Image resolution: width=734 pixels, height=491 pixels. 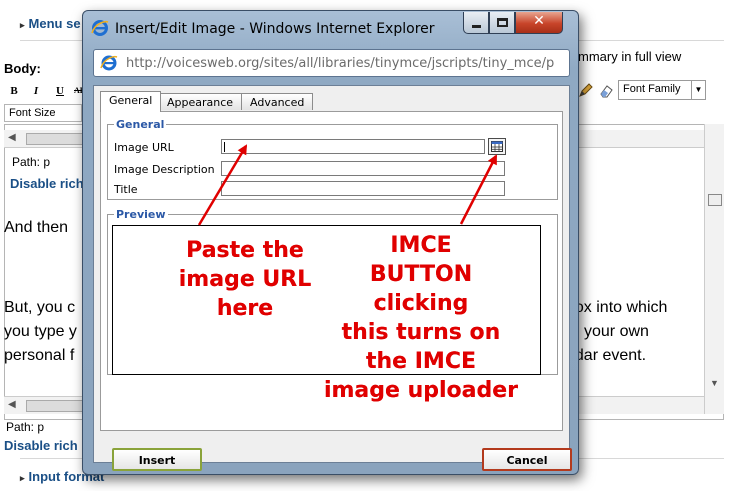 I want to click on ie-page-icon, so click(x=109, y=63).